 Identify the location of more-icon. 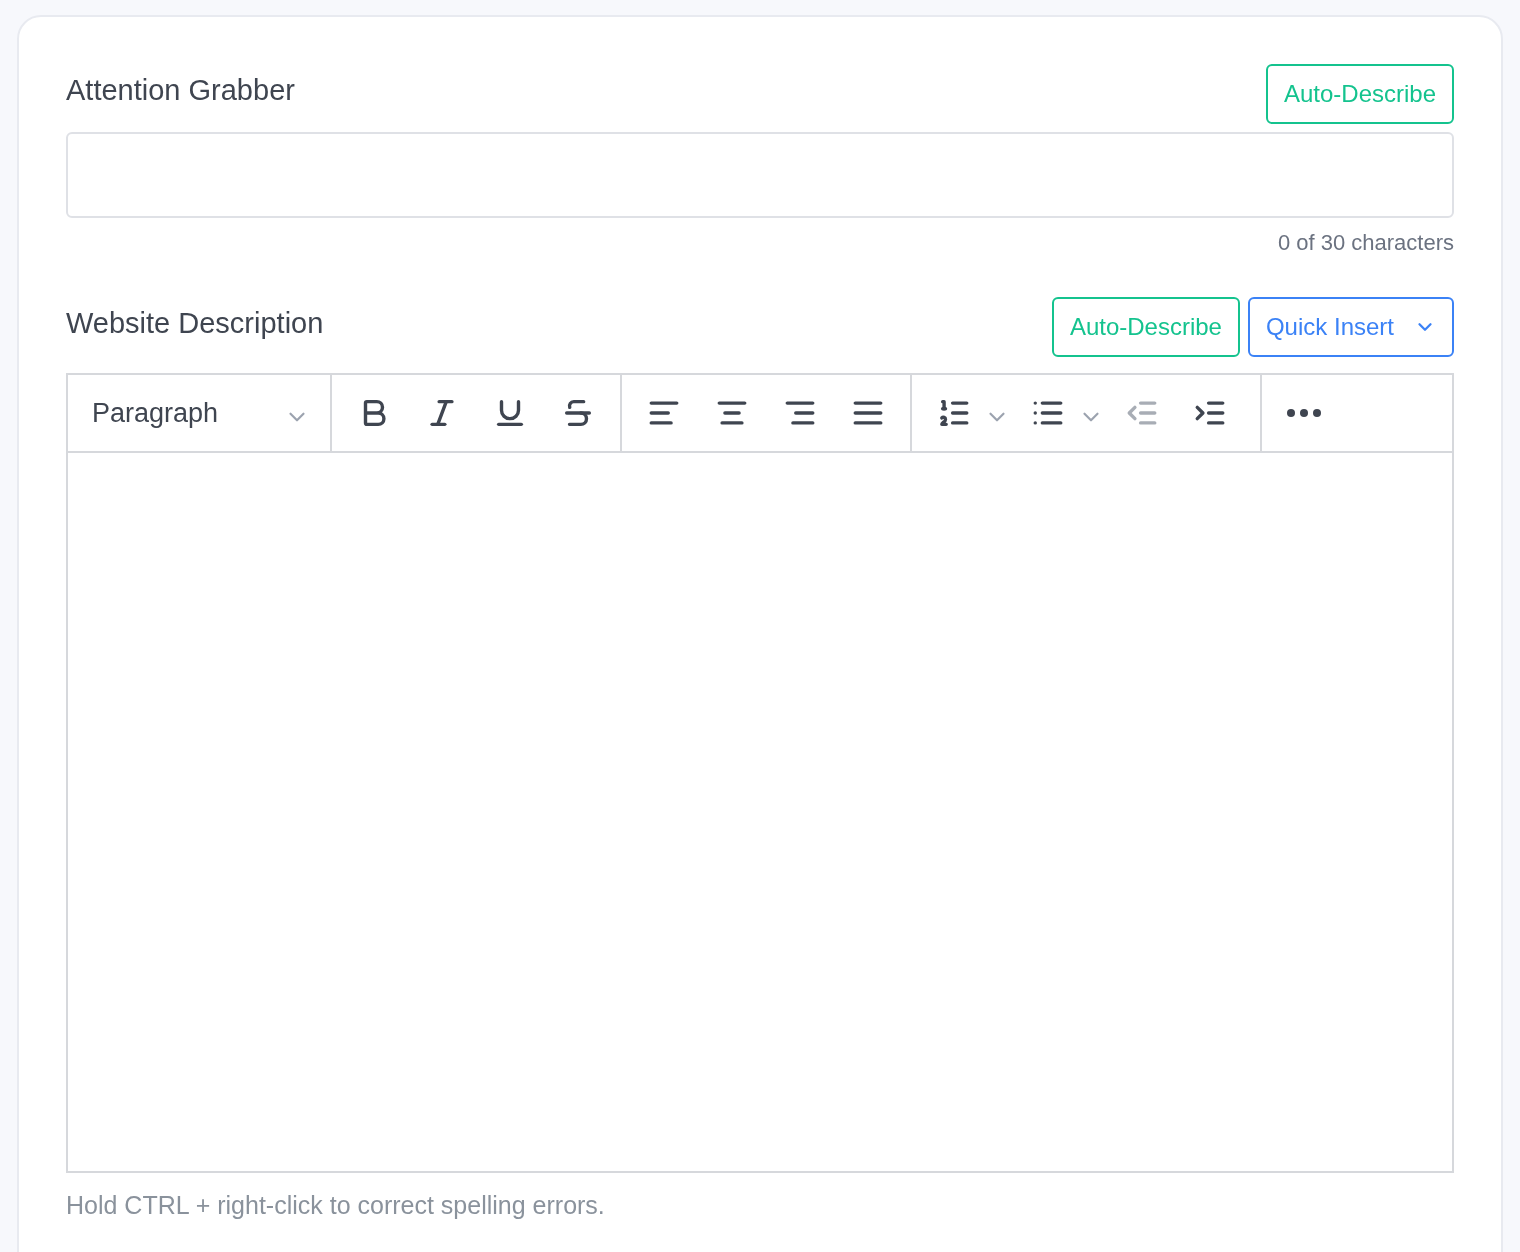
(1304, 413).